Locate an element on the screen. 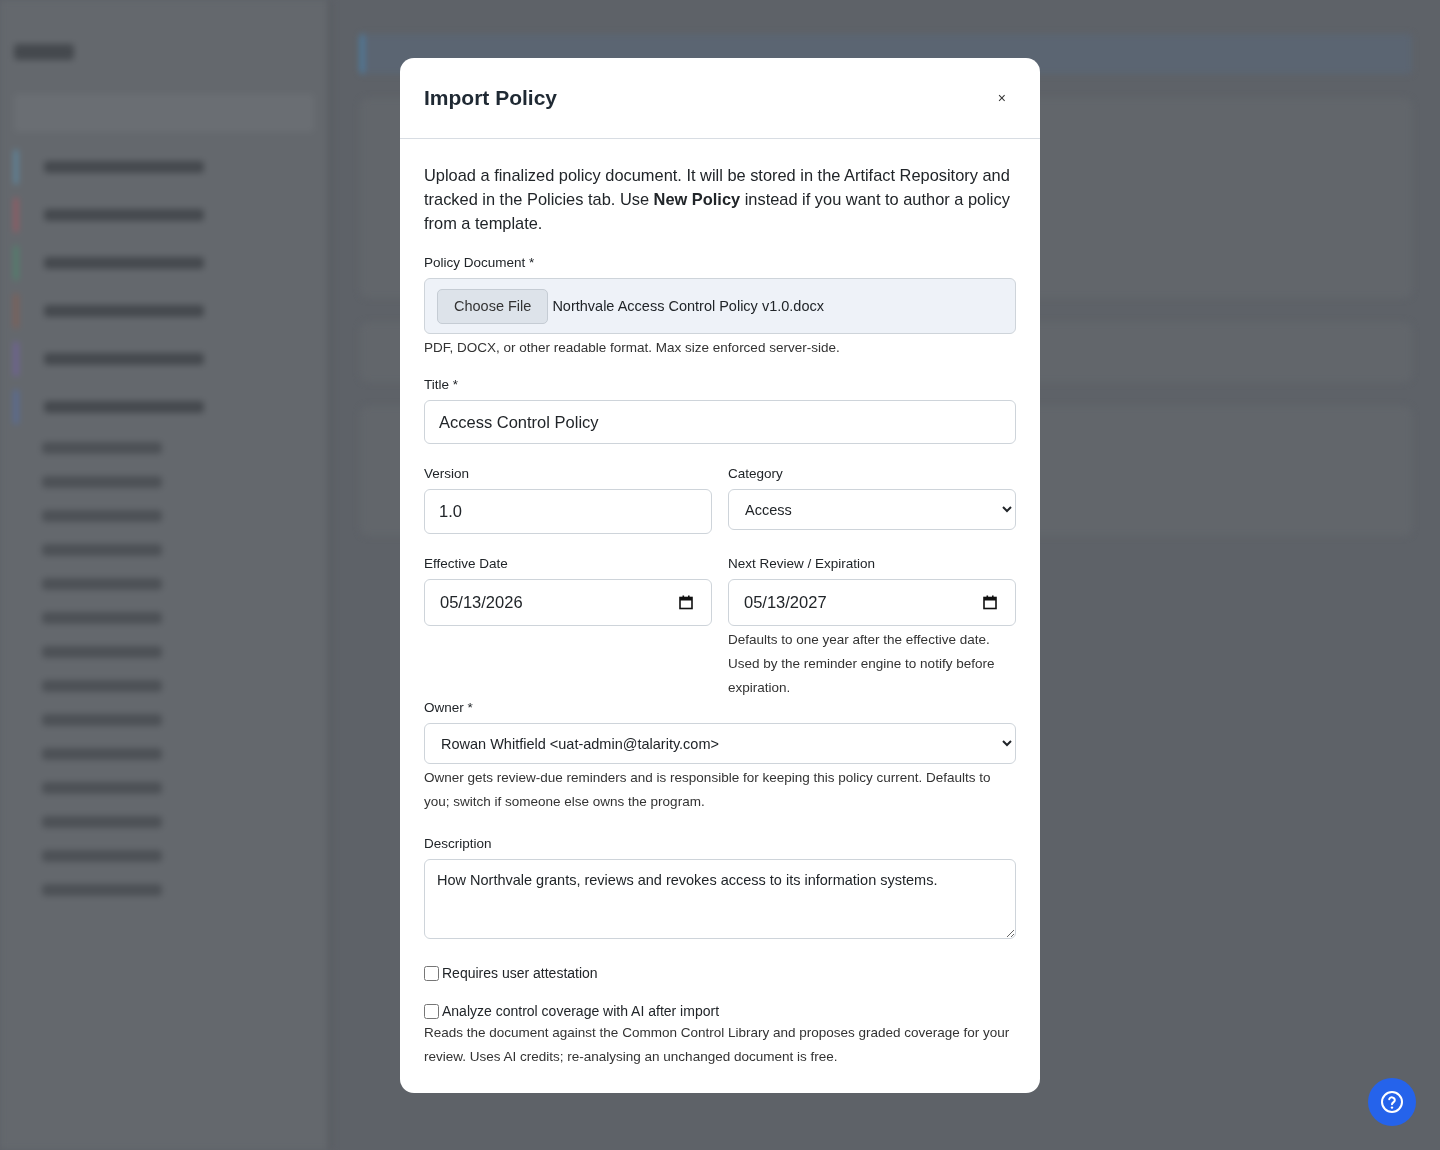 The height and width of the screenshot is (1150, 1440). field-label: Description is located at coordinates (458, 843).